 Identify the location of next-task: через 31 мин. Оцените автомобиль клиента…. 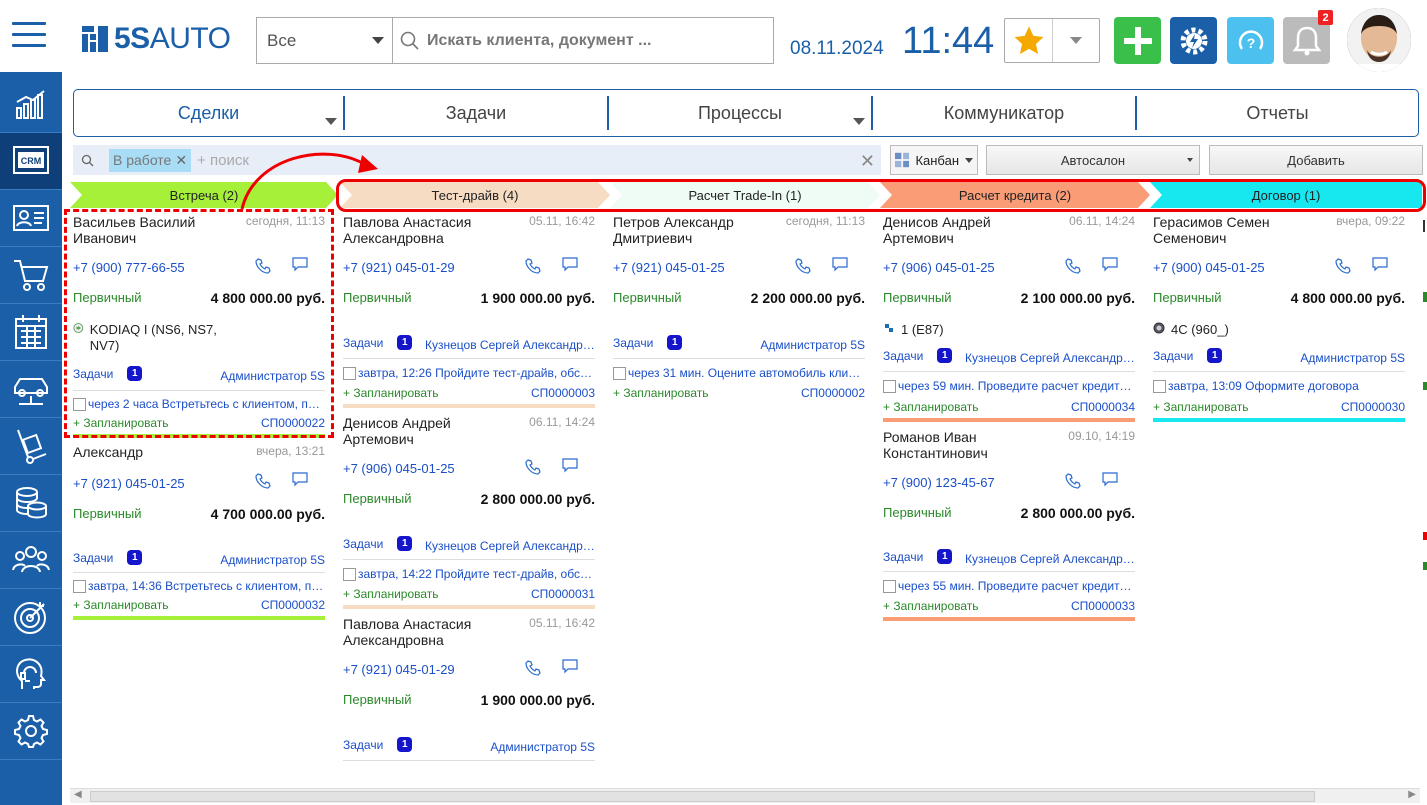
(739, 373).